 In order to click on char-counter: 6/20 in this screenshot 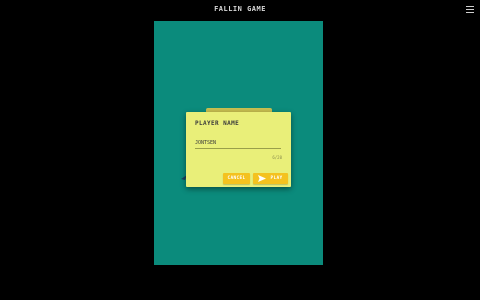, I will do `click(277, 157)`.